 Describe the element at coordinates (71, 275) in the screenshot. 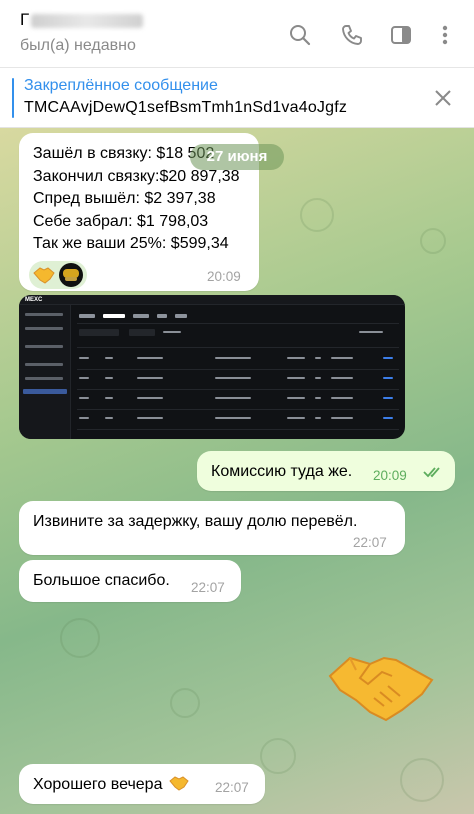

I see `avatar` at that location.